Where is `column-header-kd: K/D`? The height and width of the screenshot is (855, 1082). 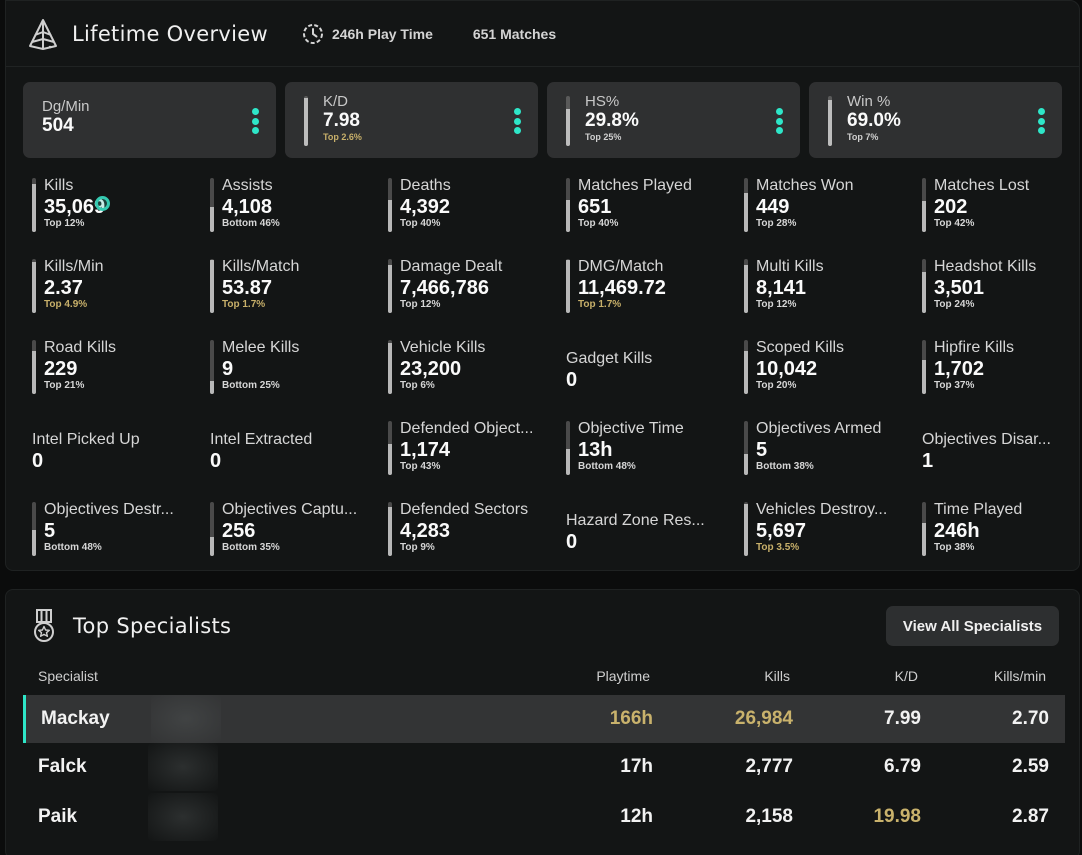
column-header-kd: K/D is located at coordinates (906, 676).